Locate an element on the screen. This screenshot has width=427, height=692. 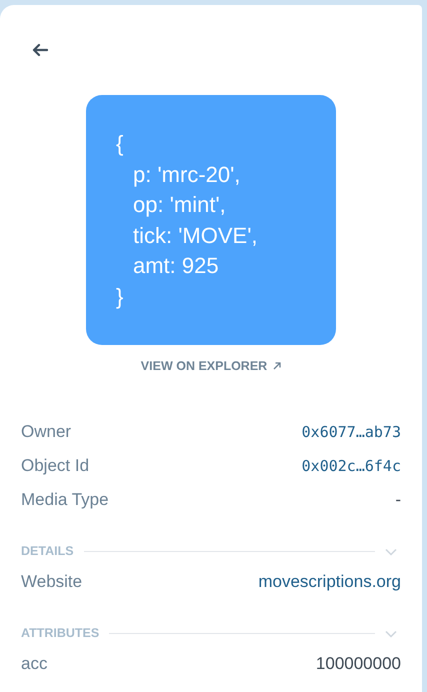
property-value: 100000000 is located at coordinates (358, 664).